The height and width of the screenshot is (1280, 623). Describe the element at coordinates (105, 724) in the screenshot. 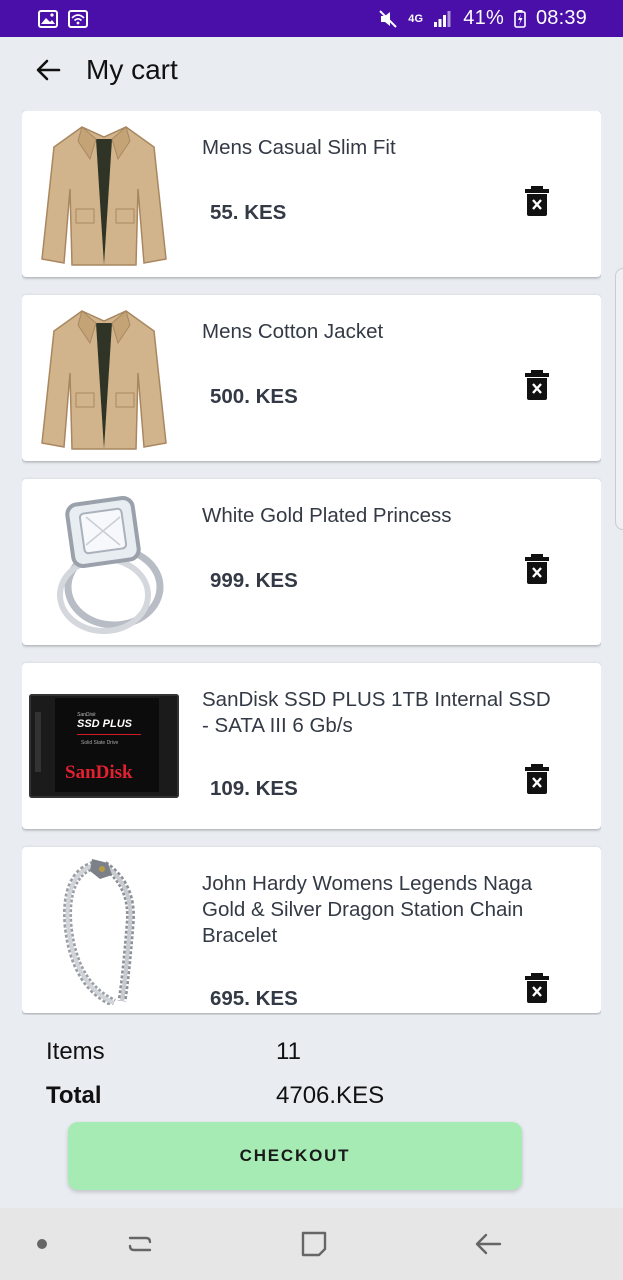

I see `ssd-model-label: SSD PLUS` at that location.